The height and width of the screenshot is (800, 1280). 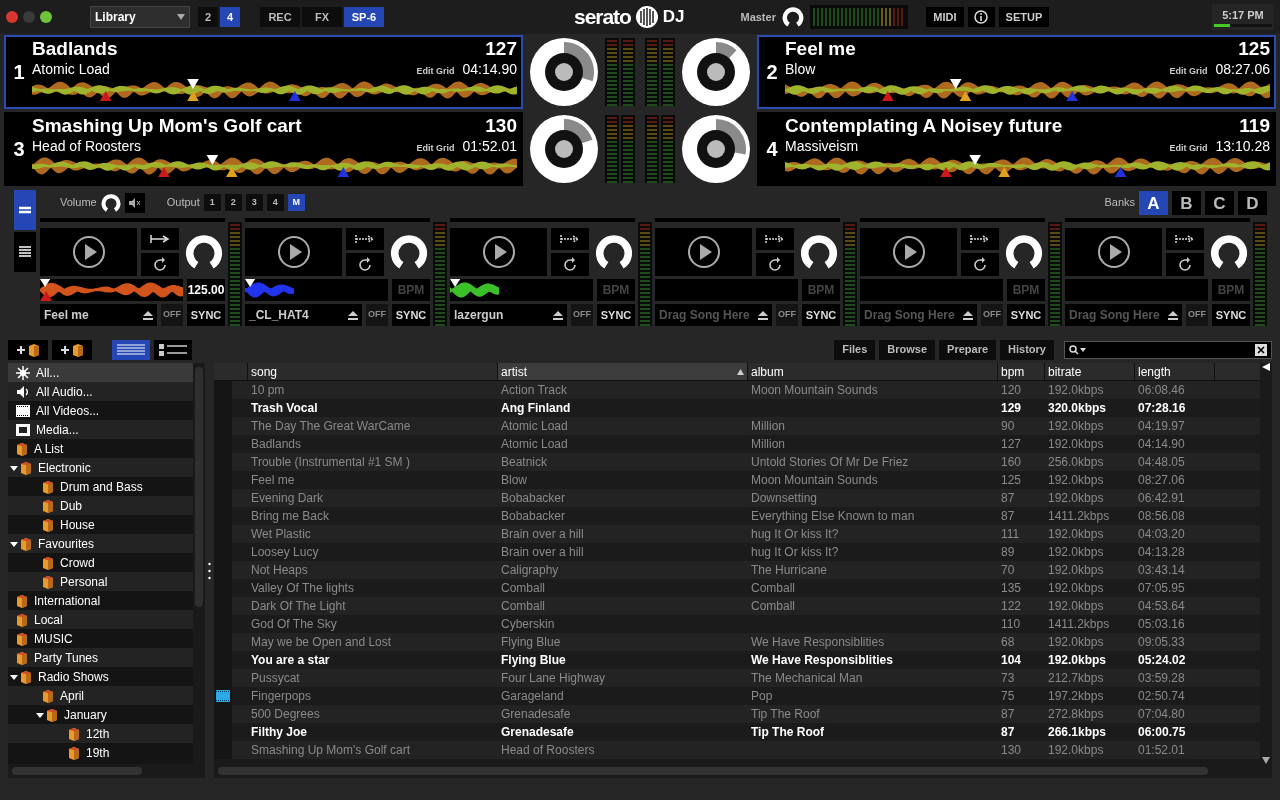 I want to click on track-row: Smashing Up Mom's Golf cart Head of Roosters 130 192.0kbps 01:52.01, so click(x=737, y=750).